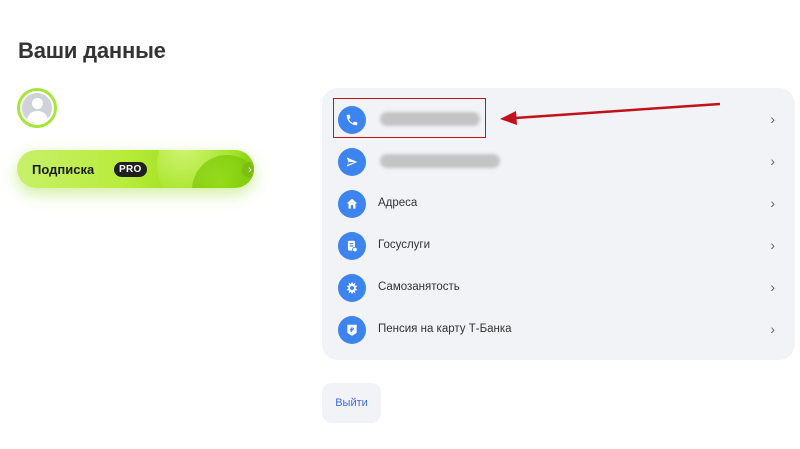 The image size is (800, 449). What do you see at coordinates (351, 403) in the screenshot?
I see `logout-button: Выйти` at bounding box center [351, 403].